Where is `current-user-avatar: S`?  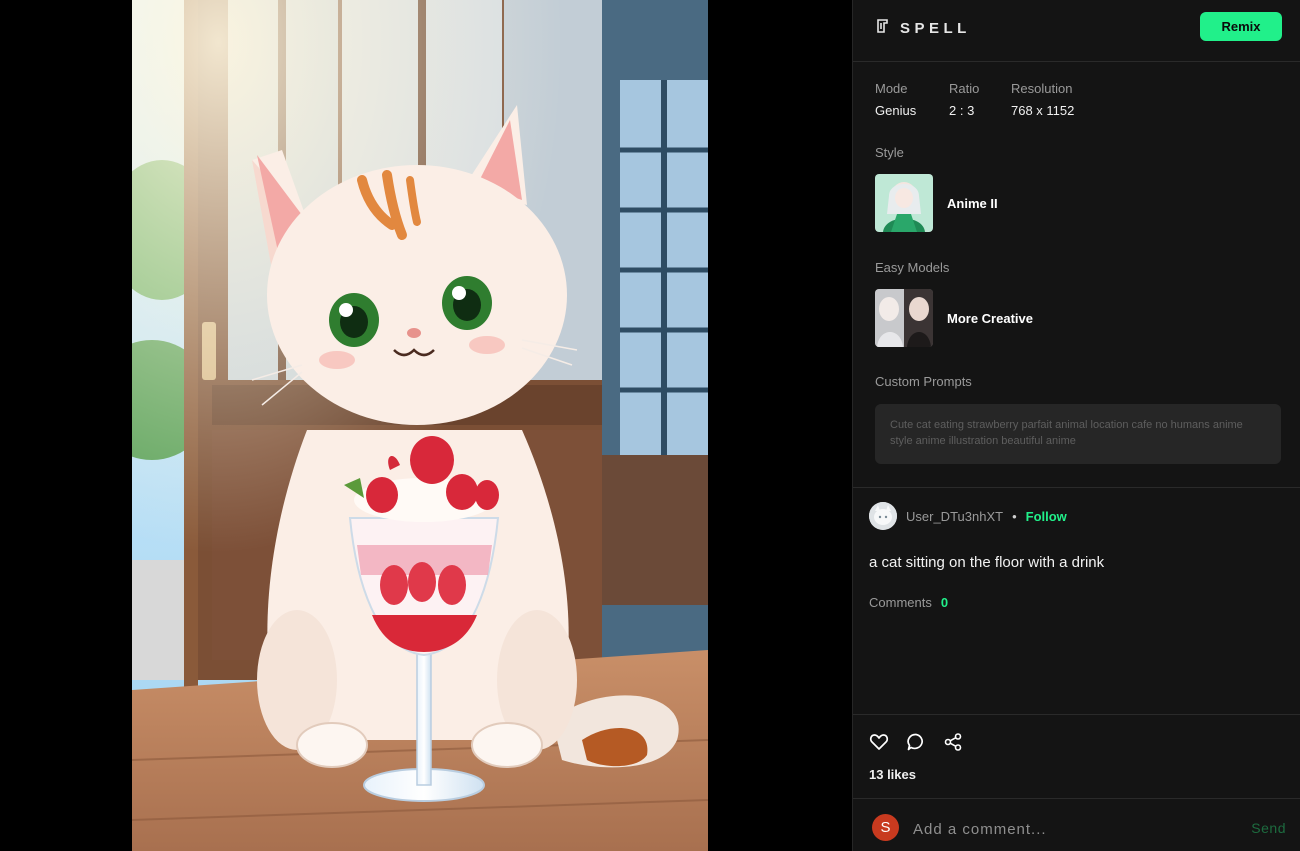 current-user-avatar: S is located at coordinates (885, 827).